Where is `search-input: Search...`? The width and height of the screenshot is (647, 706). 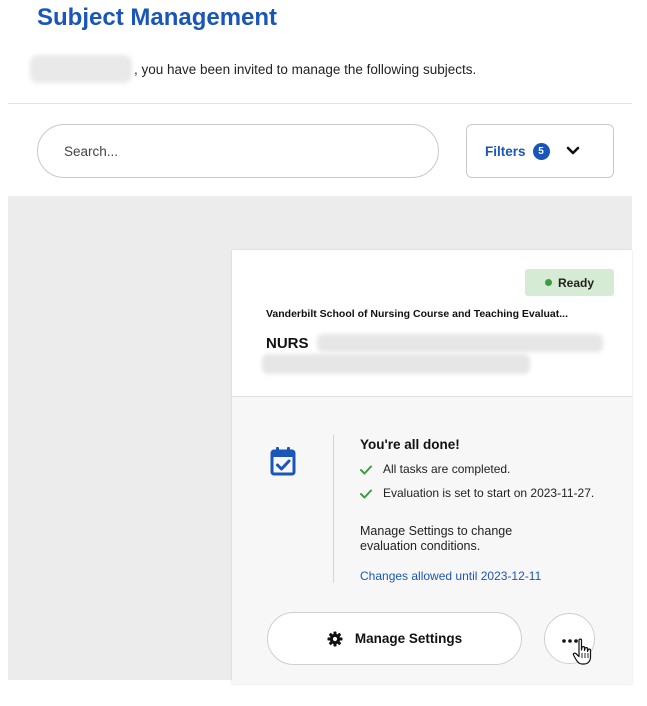
search-input: Search... is located at coordinates (238, 151).